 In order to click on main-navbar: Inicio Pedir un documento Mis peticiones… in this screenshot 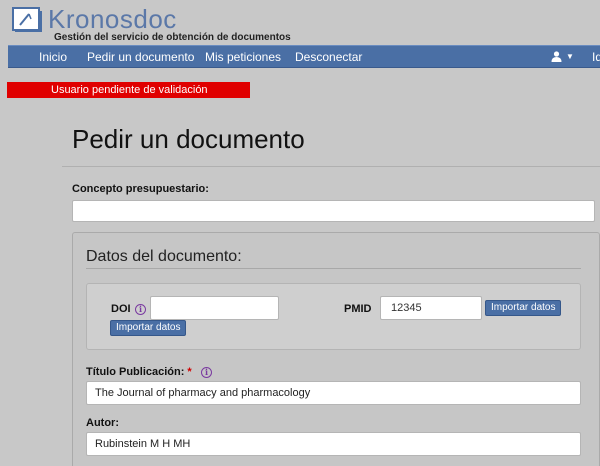, I will do `click(304, 56)`.